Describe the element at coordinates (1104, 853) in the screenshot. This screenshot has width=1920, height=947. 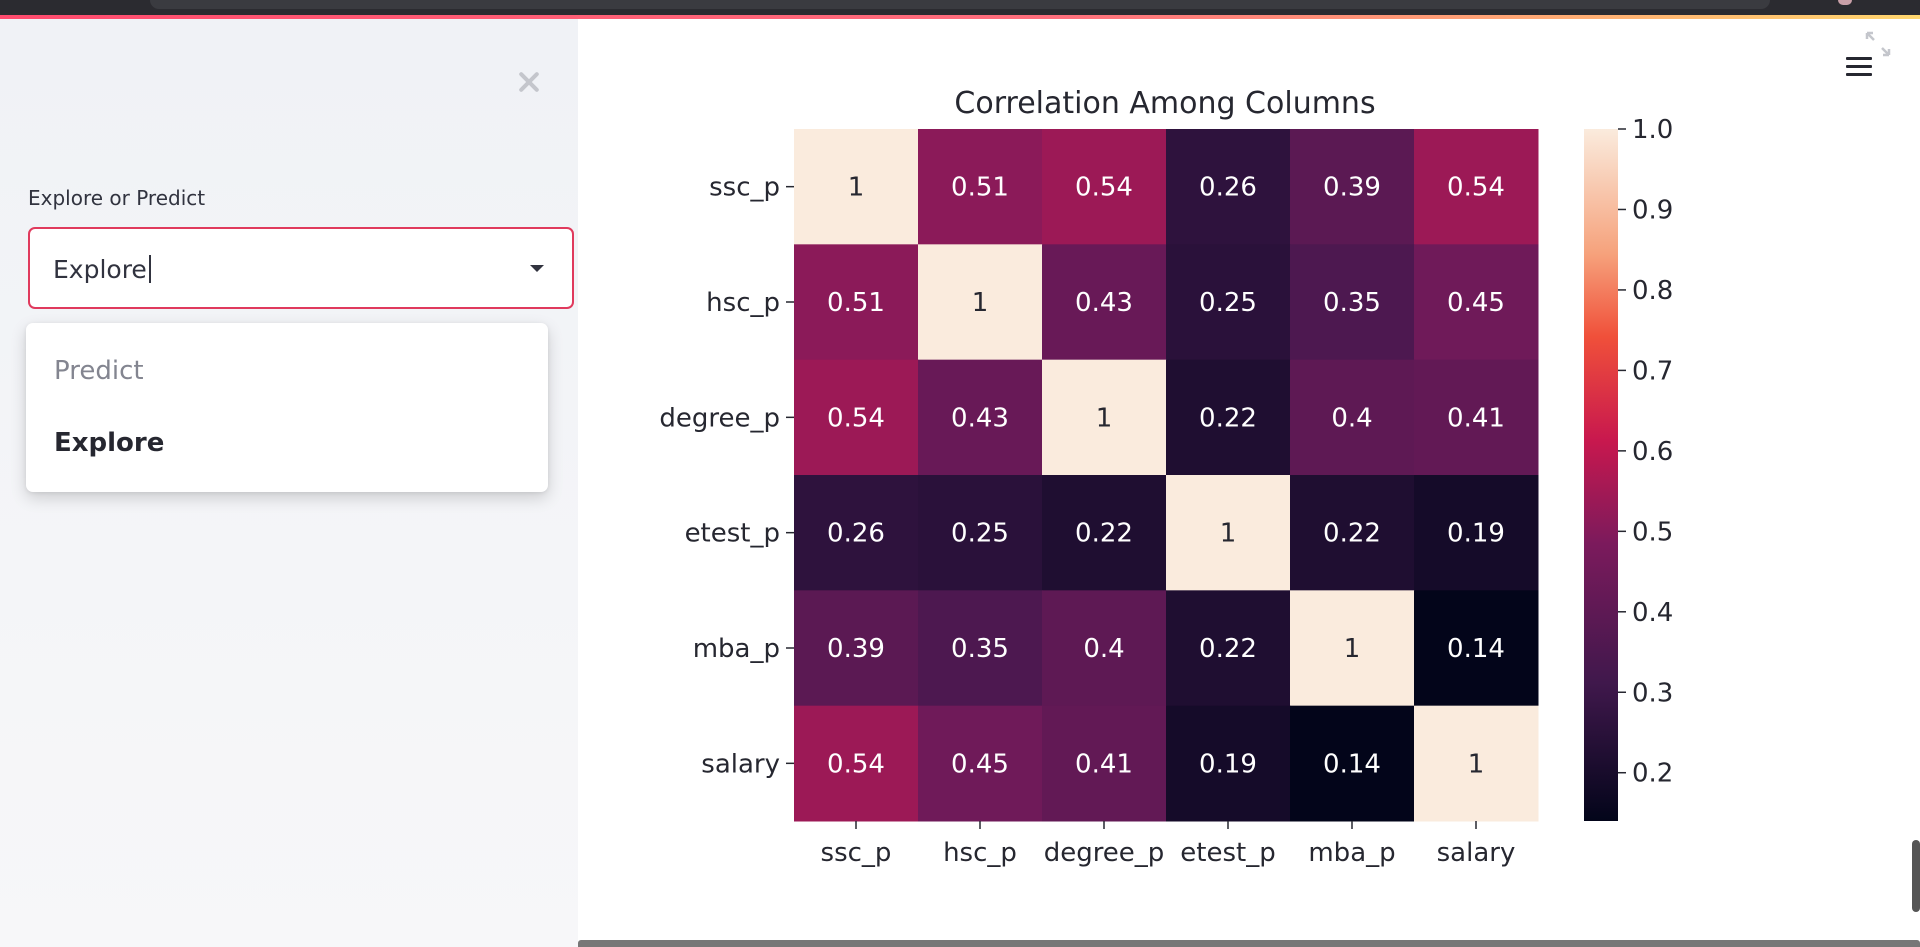
I see `column-label: degree_p` at that location.